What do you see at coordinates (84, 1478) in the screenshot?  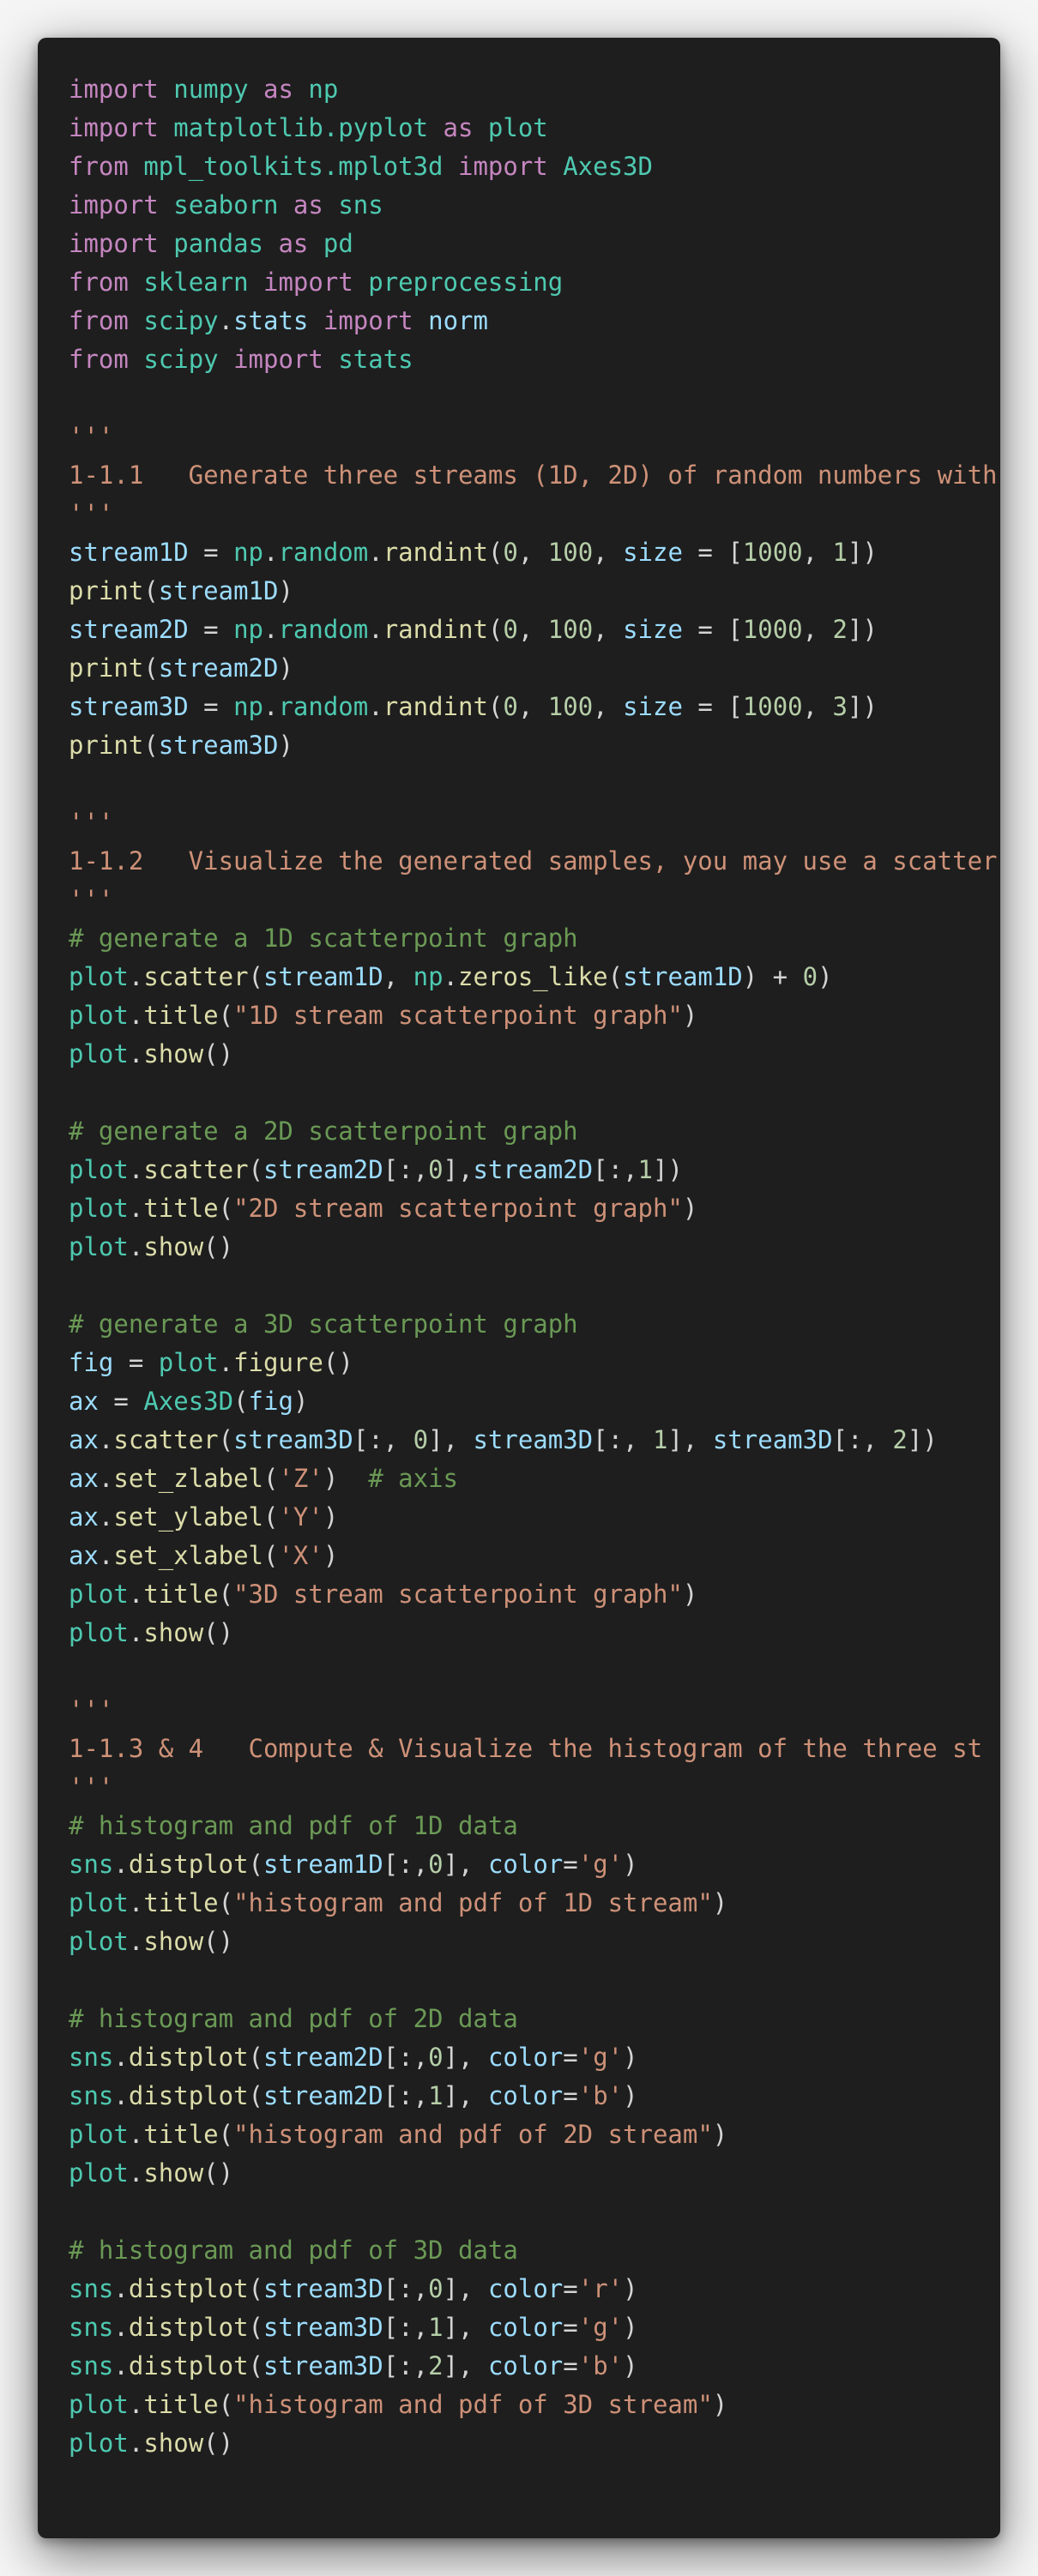 I see `code-token: ax` at bounding box center [84, 1478].